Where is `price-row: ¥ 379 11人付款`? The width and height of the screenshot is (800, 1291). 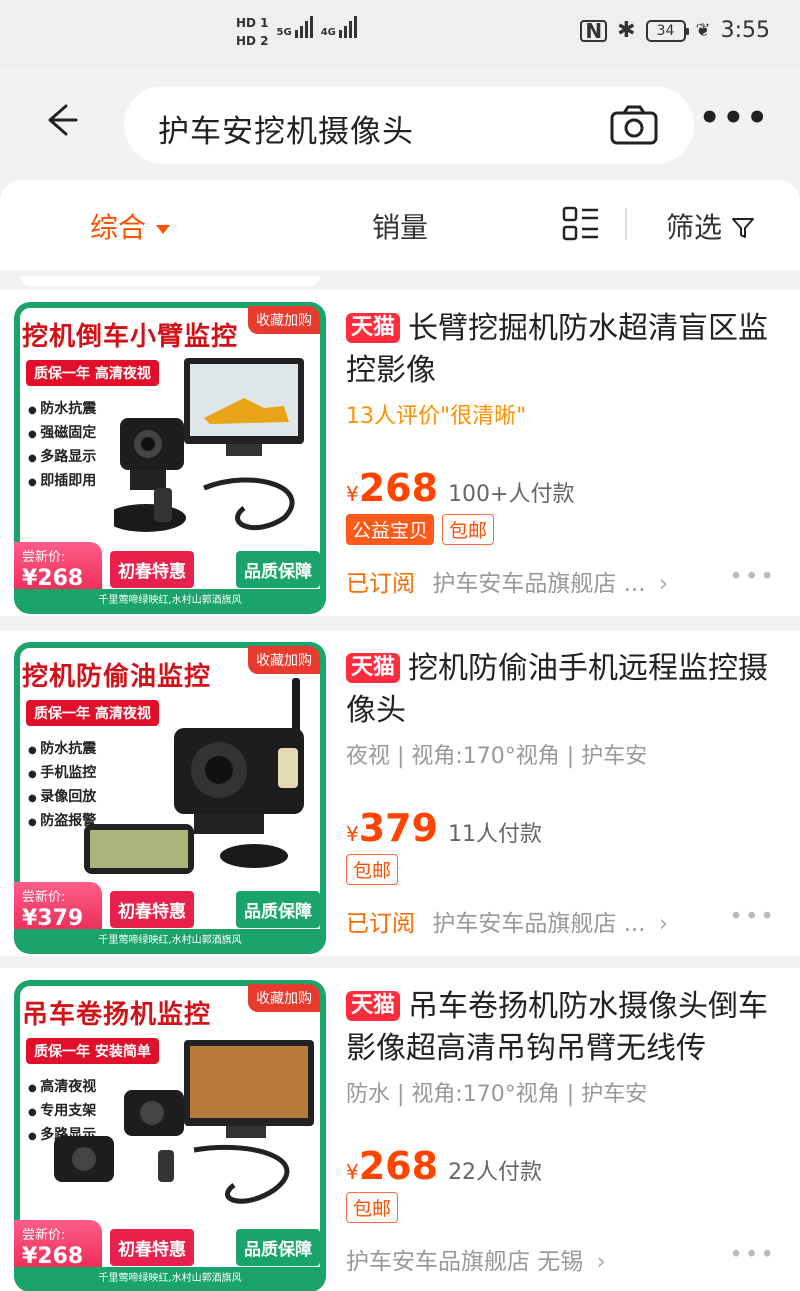
price-row: ¥ 379 11人付款 is located at coordinates (444, 828).